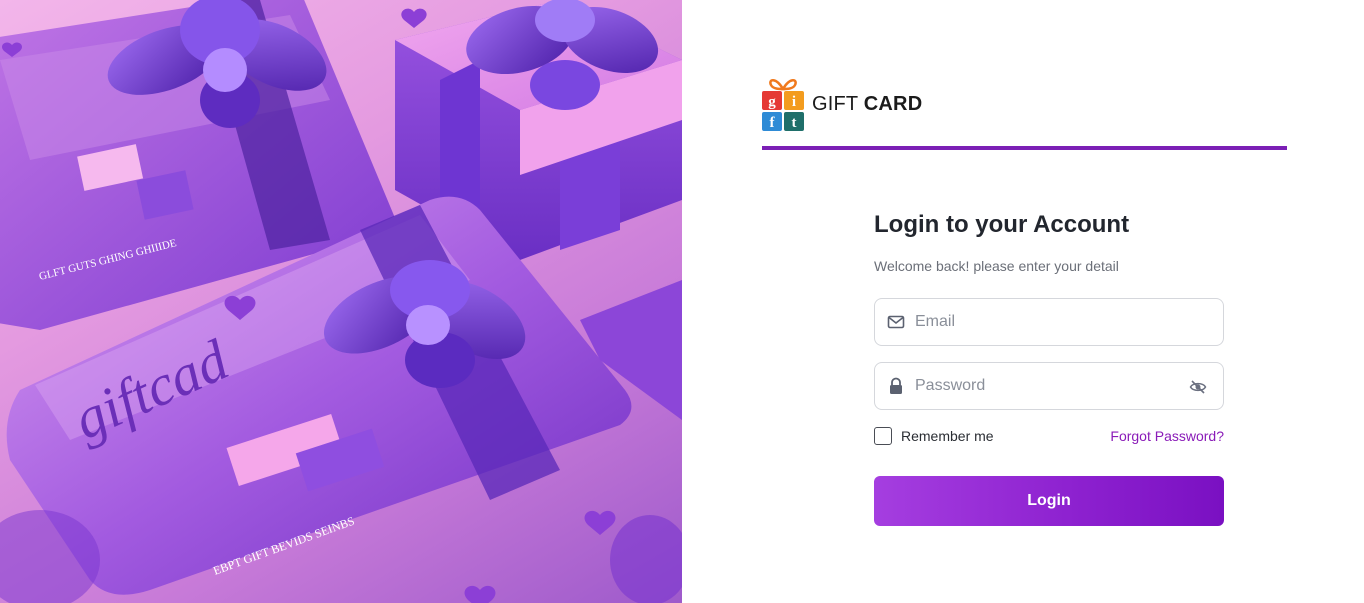 Image resolution: width=1364 pixels, height=603 pixels. Describe the element at coordinates (1002, 224) in the screenshot. I see `login-title: Login to your Account` at that location.